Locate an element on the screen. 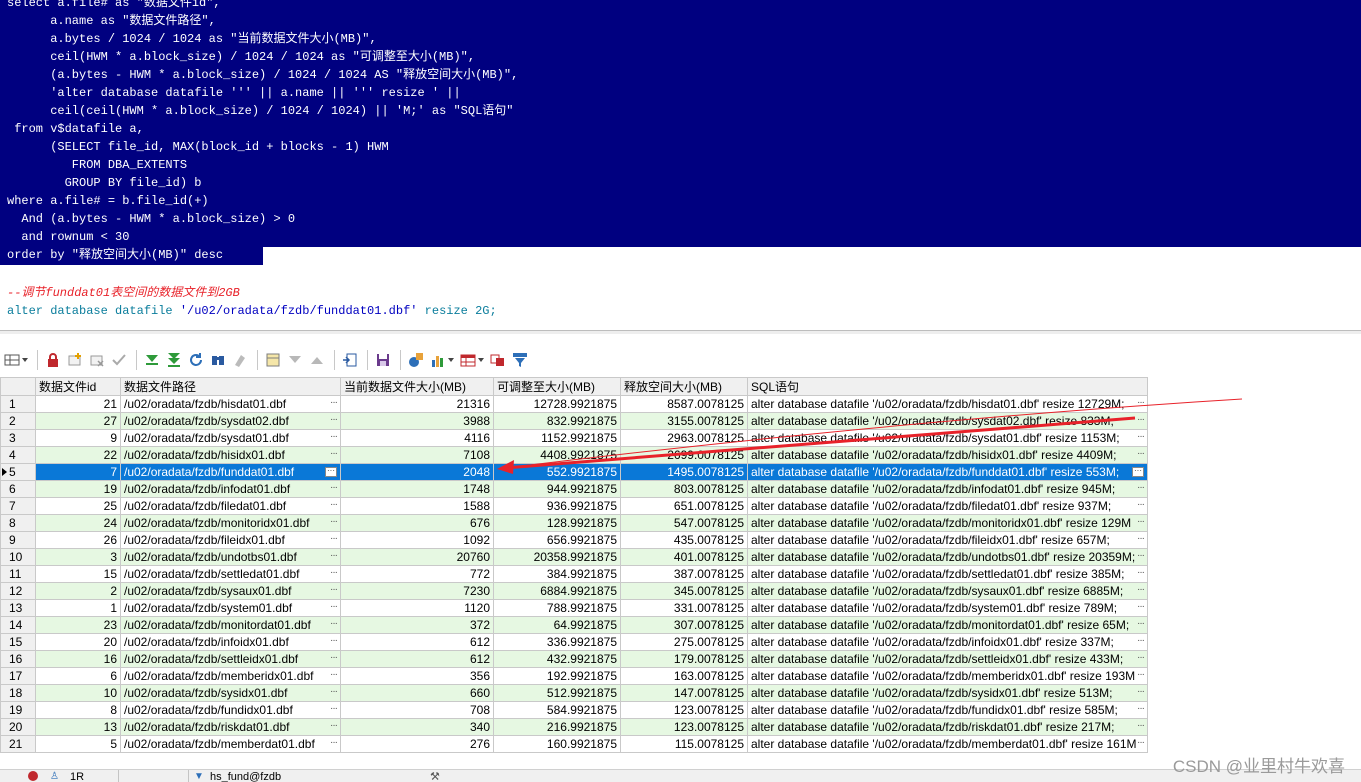  cell-rel: 8587.0078125 is located at coordinates (684, 404).